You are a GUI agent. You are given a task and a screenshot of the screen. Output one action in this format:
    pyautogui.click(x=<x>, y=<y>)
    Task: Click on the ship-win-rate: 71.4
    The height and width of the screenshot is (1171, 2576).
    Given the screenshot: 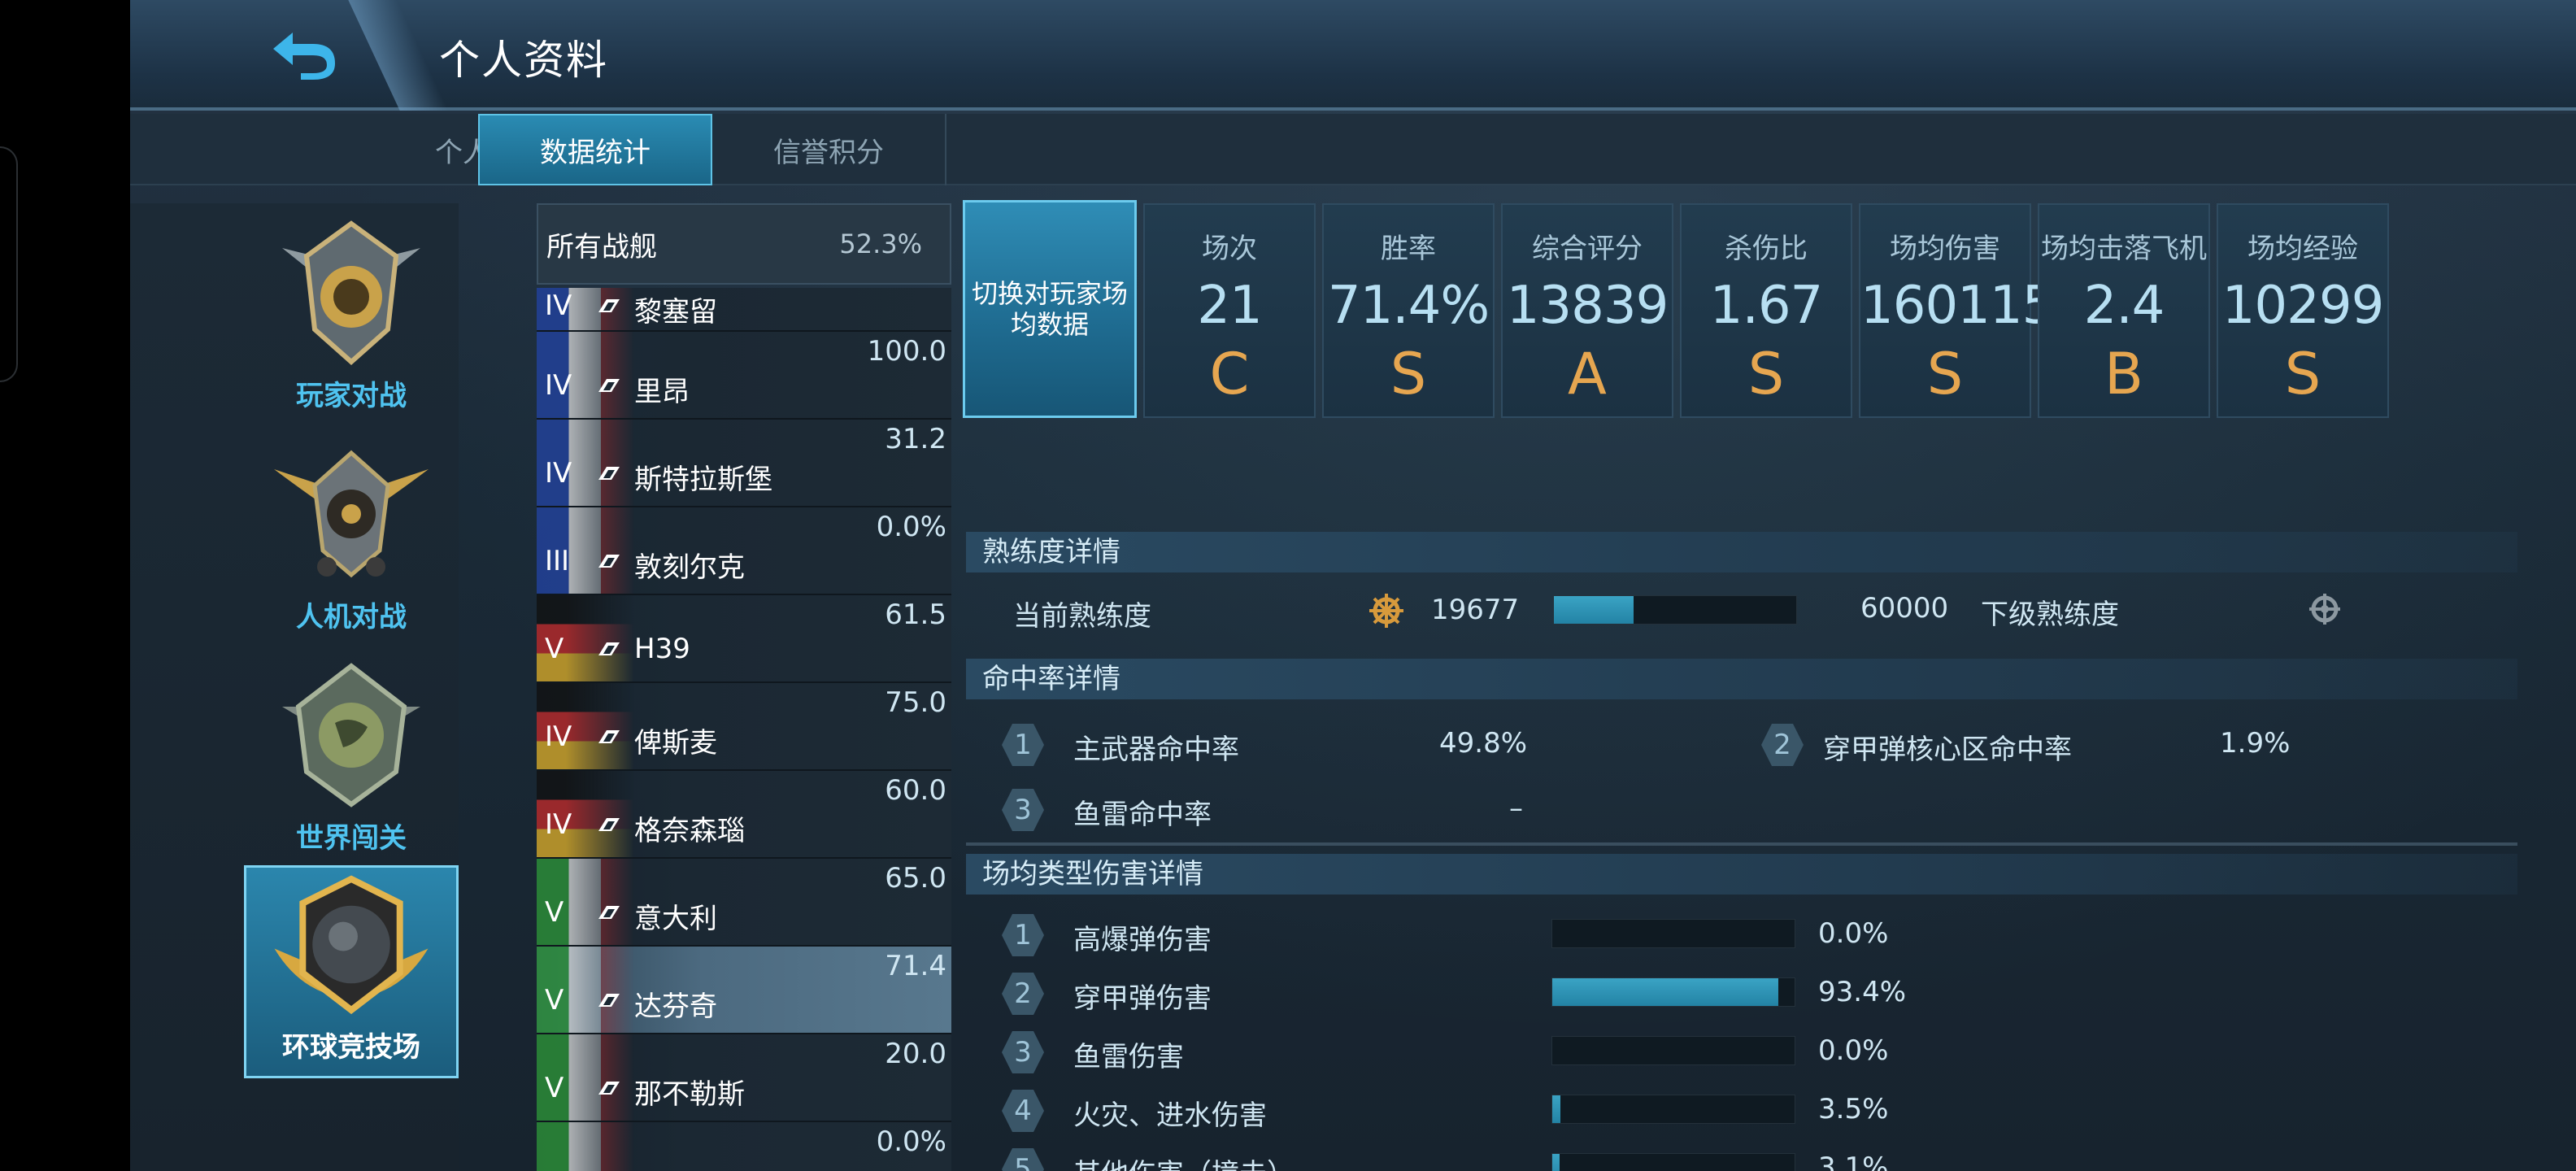 What is the action you would take?
    pyautogui.click(x=915, y=966)
    